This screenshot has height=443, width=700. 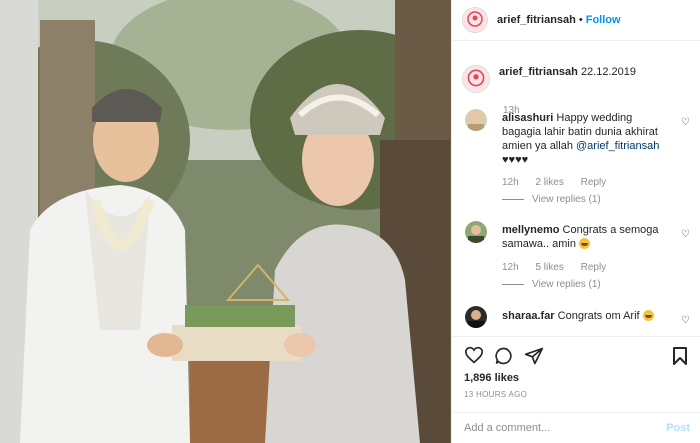 I want to click on caption-username: arief_fitriansah, so click(x=538, y=72).